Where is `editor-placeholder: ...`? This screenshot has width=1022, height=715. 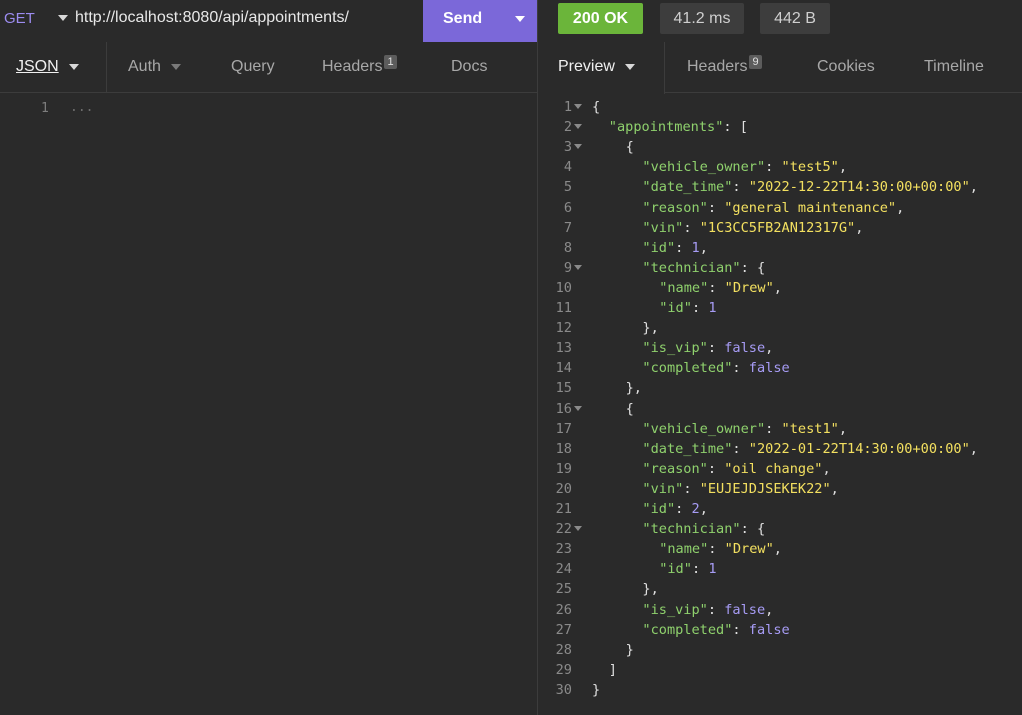
editor-placeholder: ... is located at coordinates (81, 107).